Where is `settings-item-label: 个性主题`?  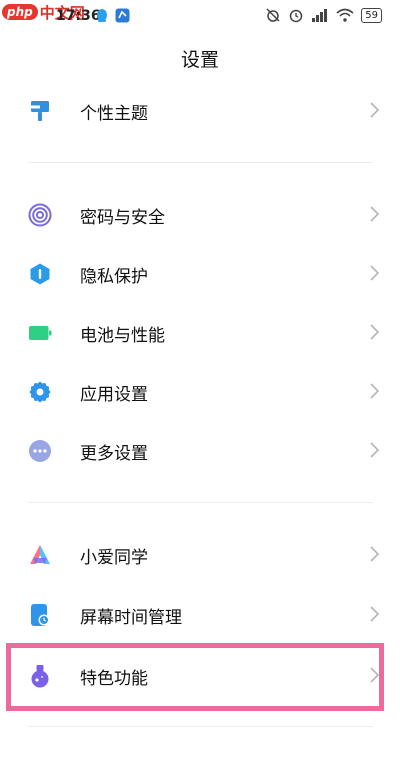 settings-item-label: 个性主题 is located at coordinates (114, 114).